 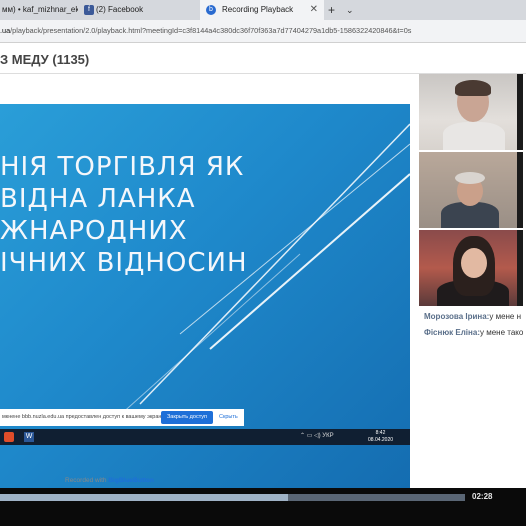 I want to click on facebook-icon: f, so click(x=89, y=10).